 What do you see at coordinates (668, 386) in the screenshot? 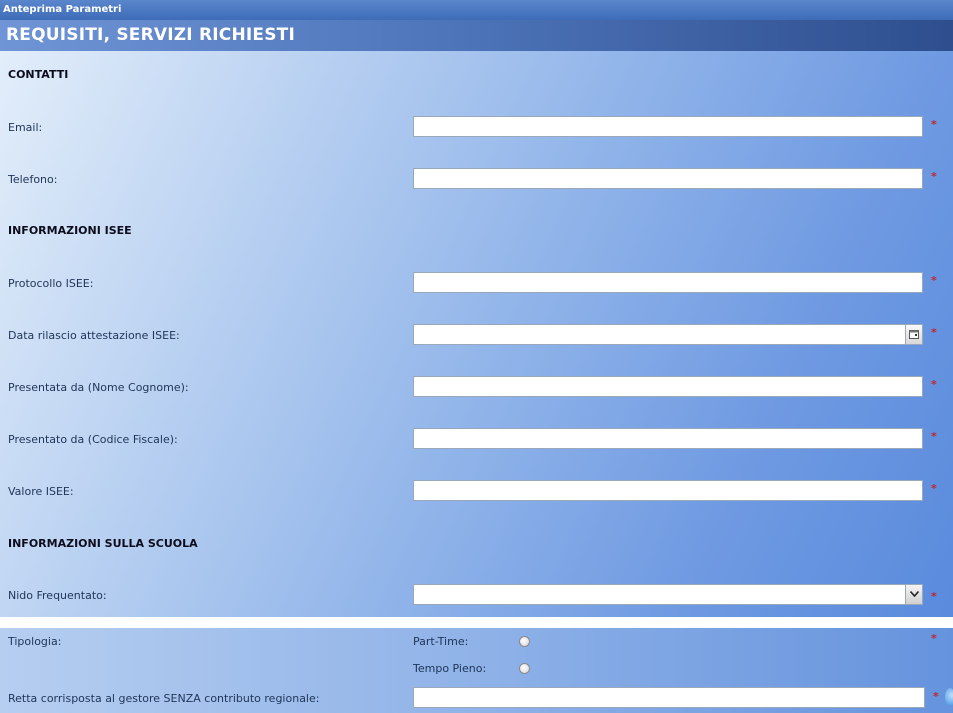
I see `presentata-nome-field` at bounding box center [668, 386].